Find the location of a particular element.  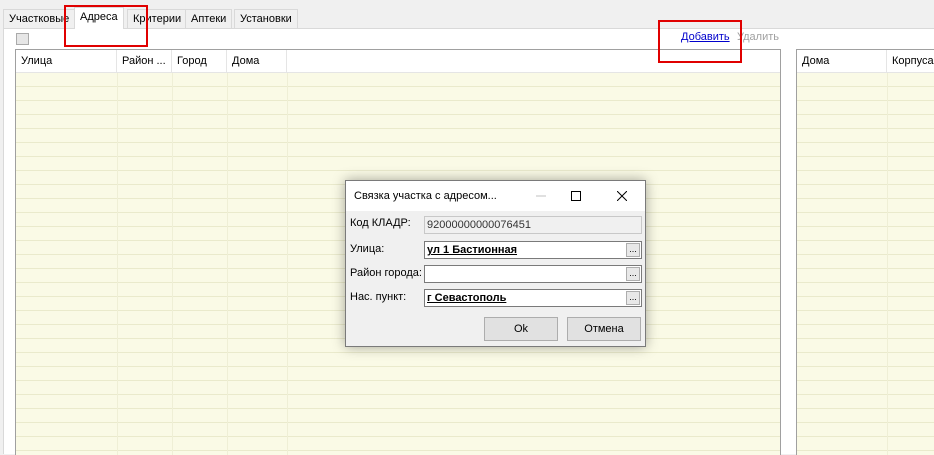

tab-uchastkovye: Участковые is located at coordinates (39, 19).